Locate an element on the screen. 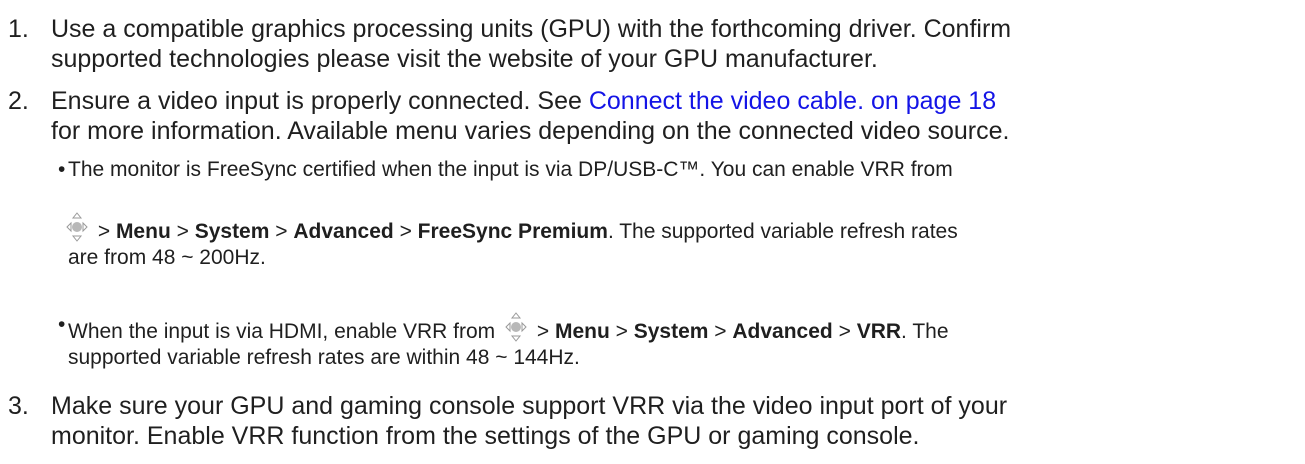 The height and width of the screenshot is (464, 1305). bullet-text-line: are from 48 ~ 200Hz. is located at coordinates (167, 257).